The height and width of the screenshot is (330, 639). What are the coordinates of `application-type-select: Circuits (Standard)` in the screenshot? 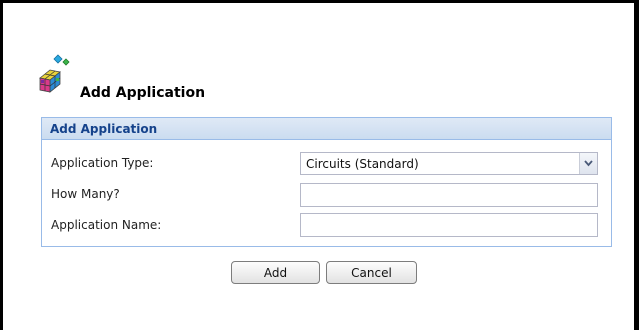 It's located at (449, 163).